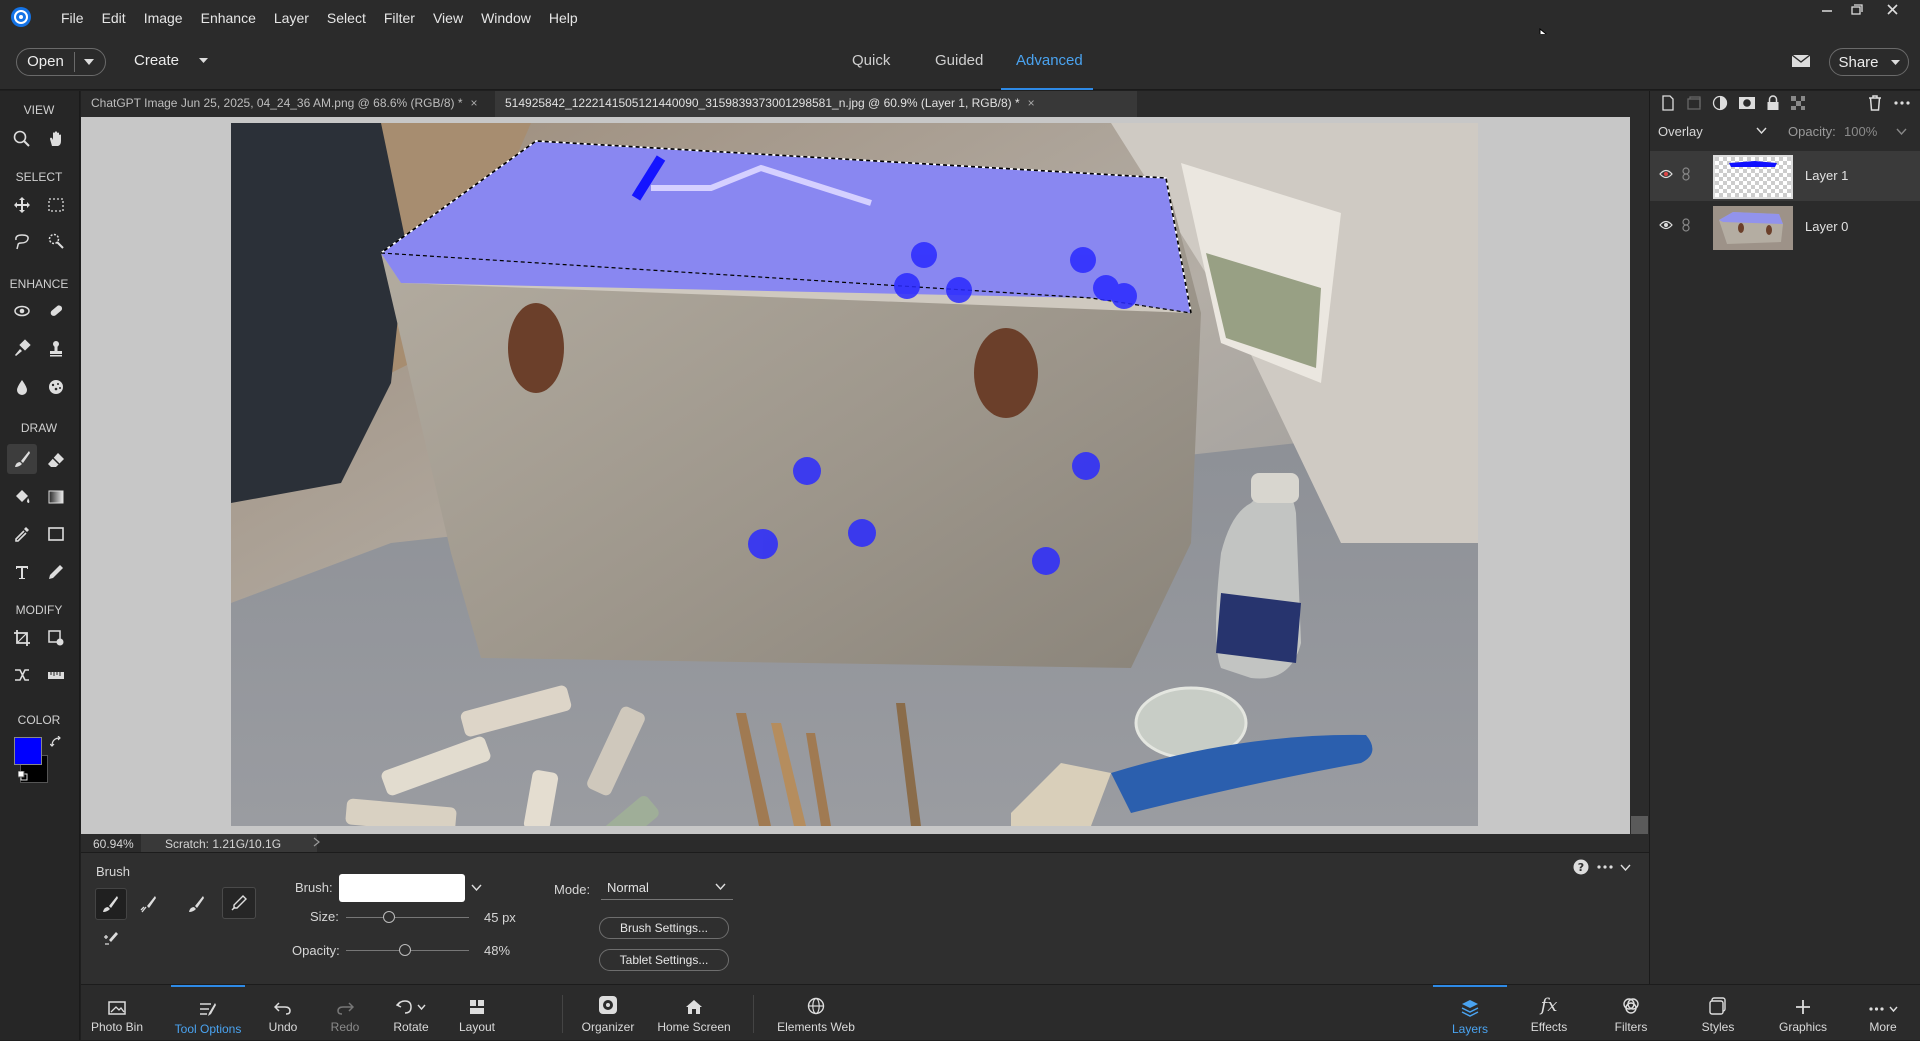 This screenshot has height=1041, width=1920. Describe the element at coordinates (667, 887) in the screenshot. I see `mode-select: Normal` at that location.